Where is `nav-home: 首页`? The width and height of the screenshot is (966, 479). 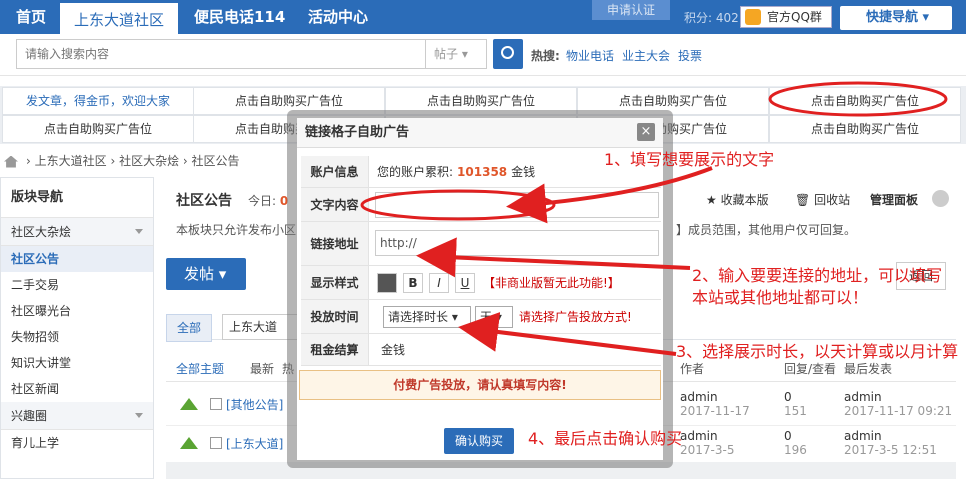 nav-home: 首页 is located at coordinates (31, 17).